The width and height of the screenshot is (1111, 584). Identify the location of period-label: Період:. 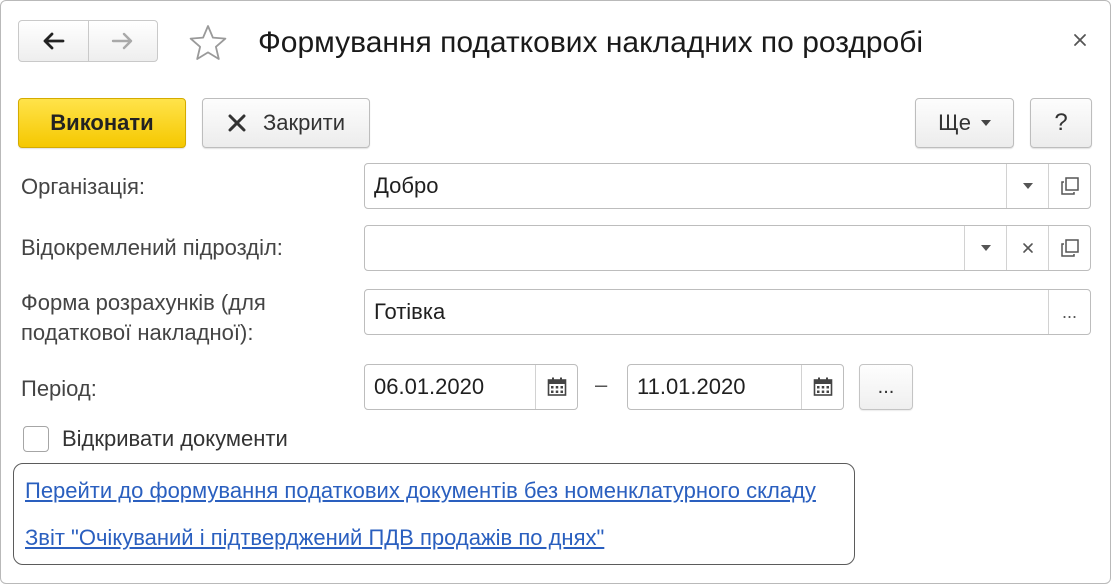
(59, 388).